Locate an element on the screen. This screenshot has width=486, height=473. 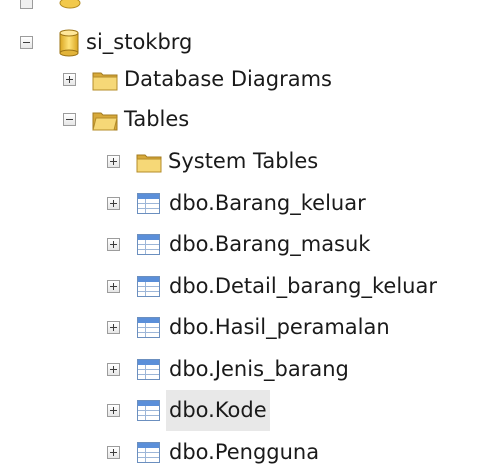
tree-item-table: dbo.Pengguna is located at coordinates (214, 452).